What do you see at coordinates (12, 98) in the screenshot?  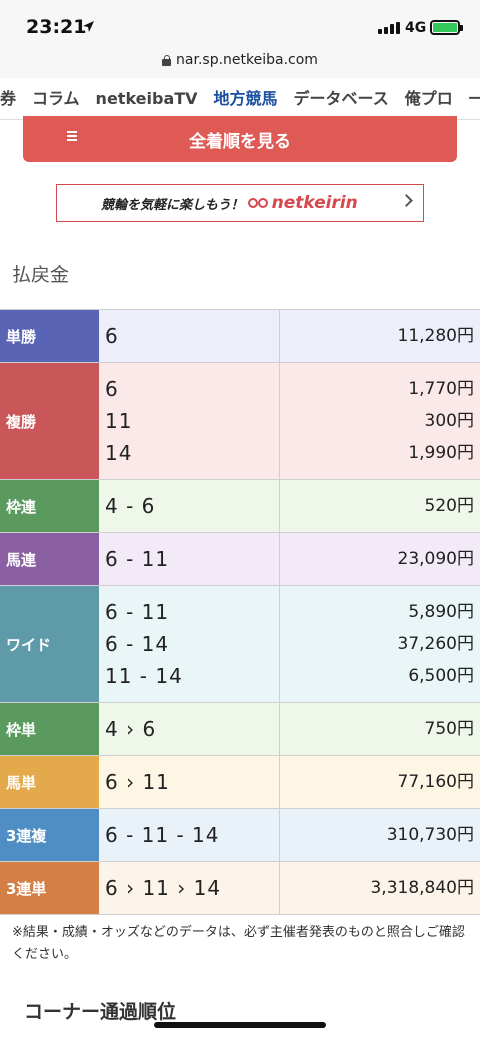 I see `nav-tab: 券` at bounding box center [12, 98].